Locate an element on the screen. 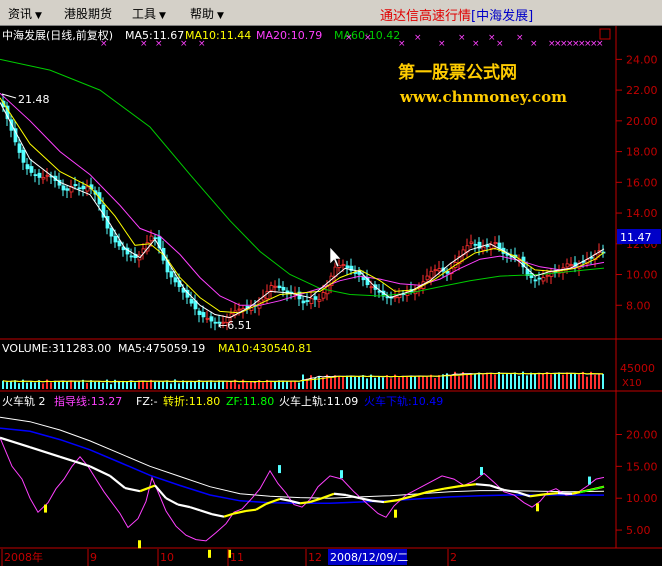 The height and width of the screenshot is (566, 662). price-tick-label: 10.00 is located at coordinates (642, 275).